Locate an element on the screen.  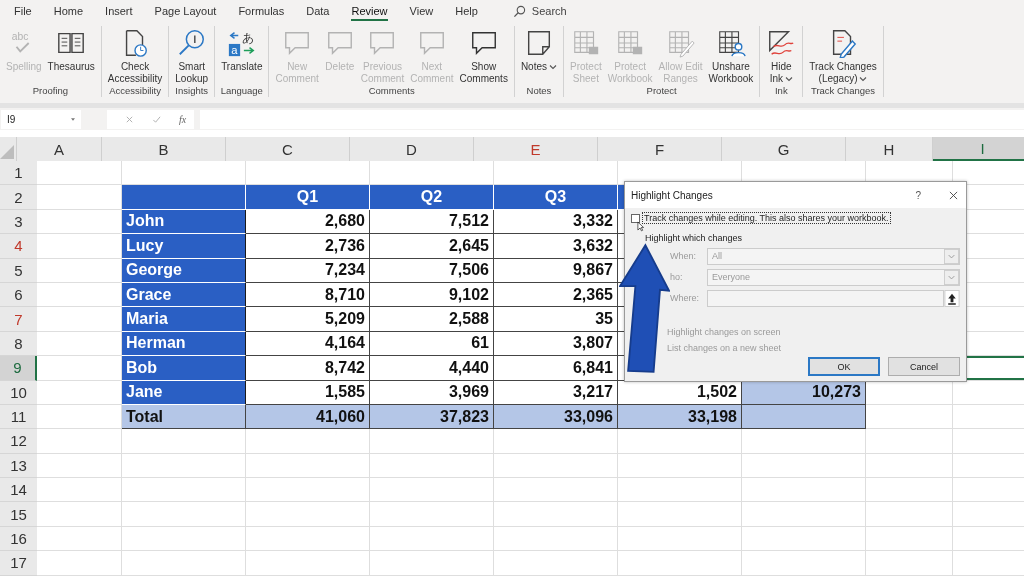
input-field is located at coordinates (825, 298).